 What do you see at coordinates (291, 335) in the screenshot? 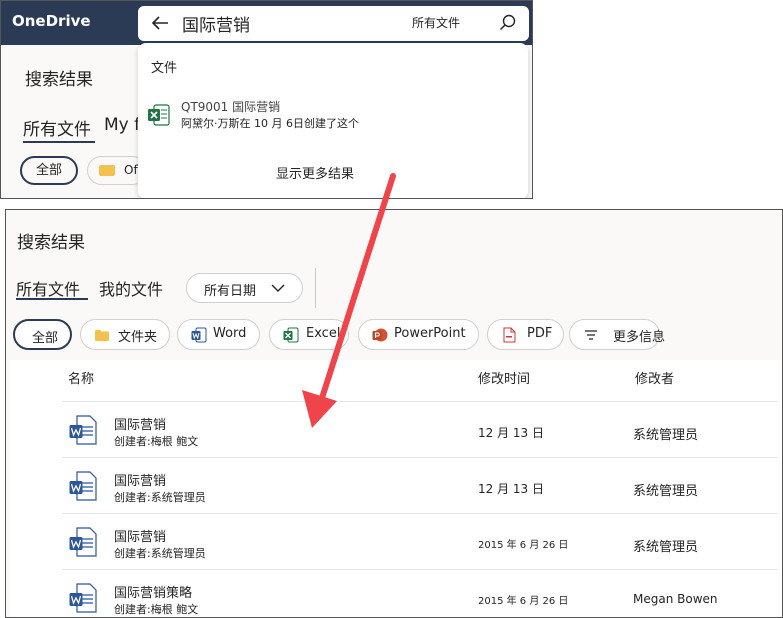
I see `excel-icon` at bounding box center [291, 335].